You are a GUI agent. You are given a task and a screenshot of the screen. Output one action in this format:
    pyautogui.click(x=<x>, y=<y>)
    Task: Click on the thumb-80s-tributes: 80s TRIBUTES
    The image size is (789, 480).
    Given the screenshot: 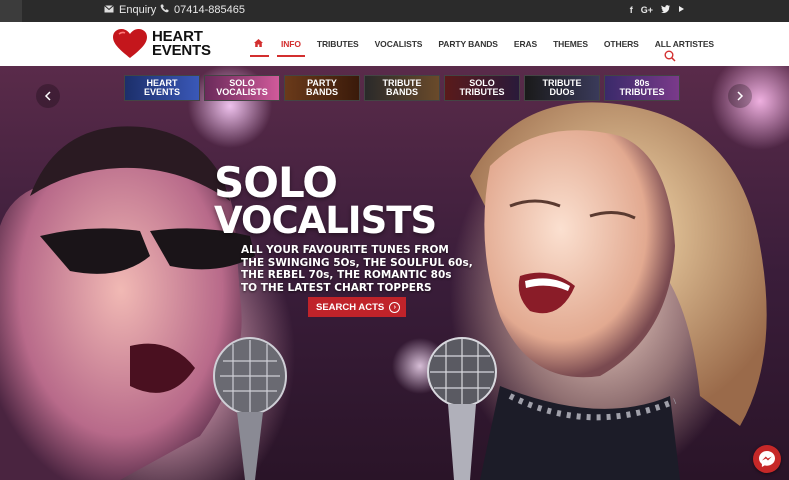 What is the action you would take?
    pyautogui.click(x=642, y=88)
    